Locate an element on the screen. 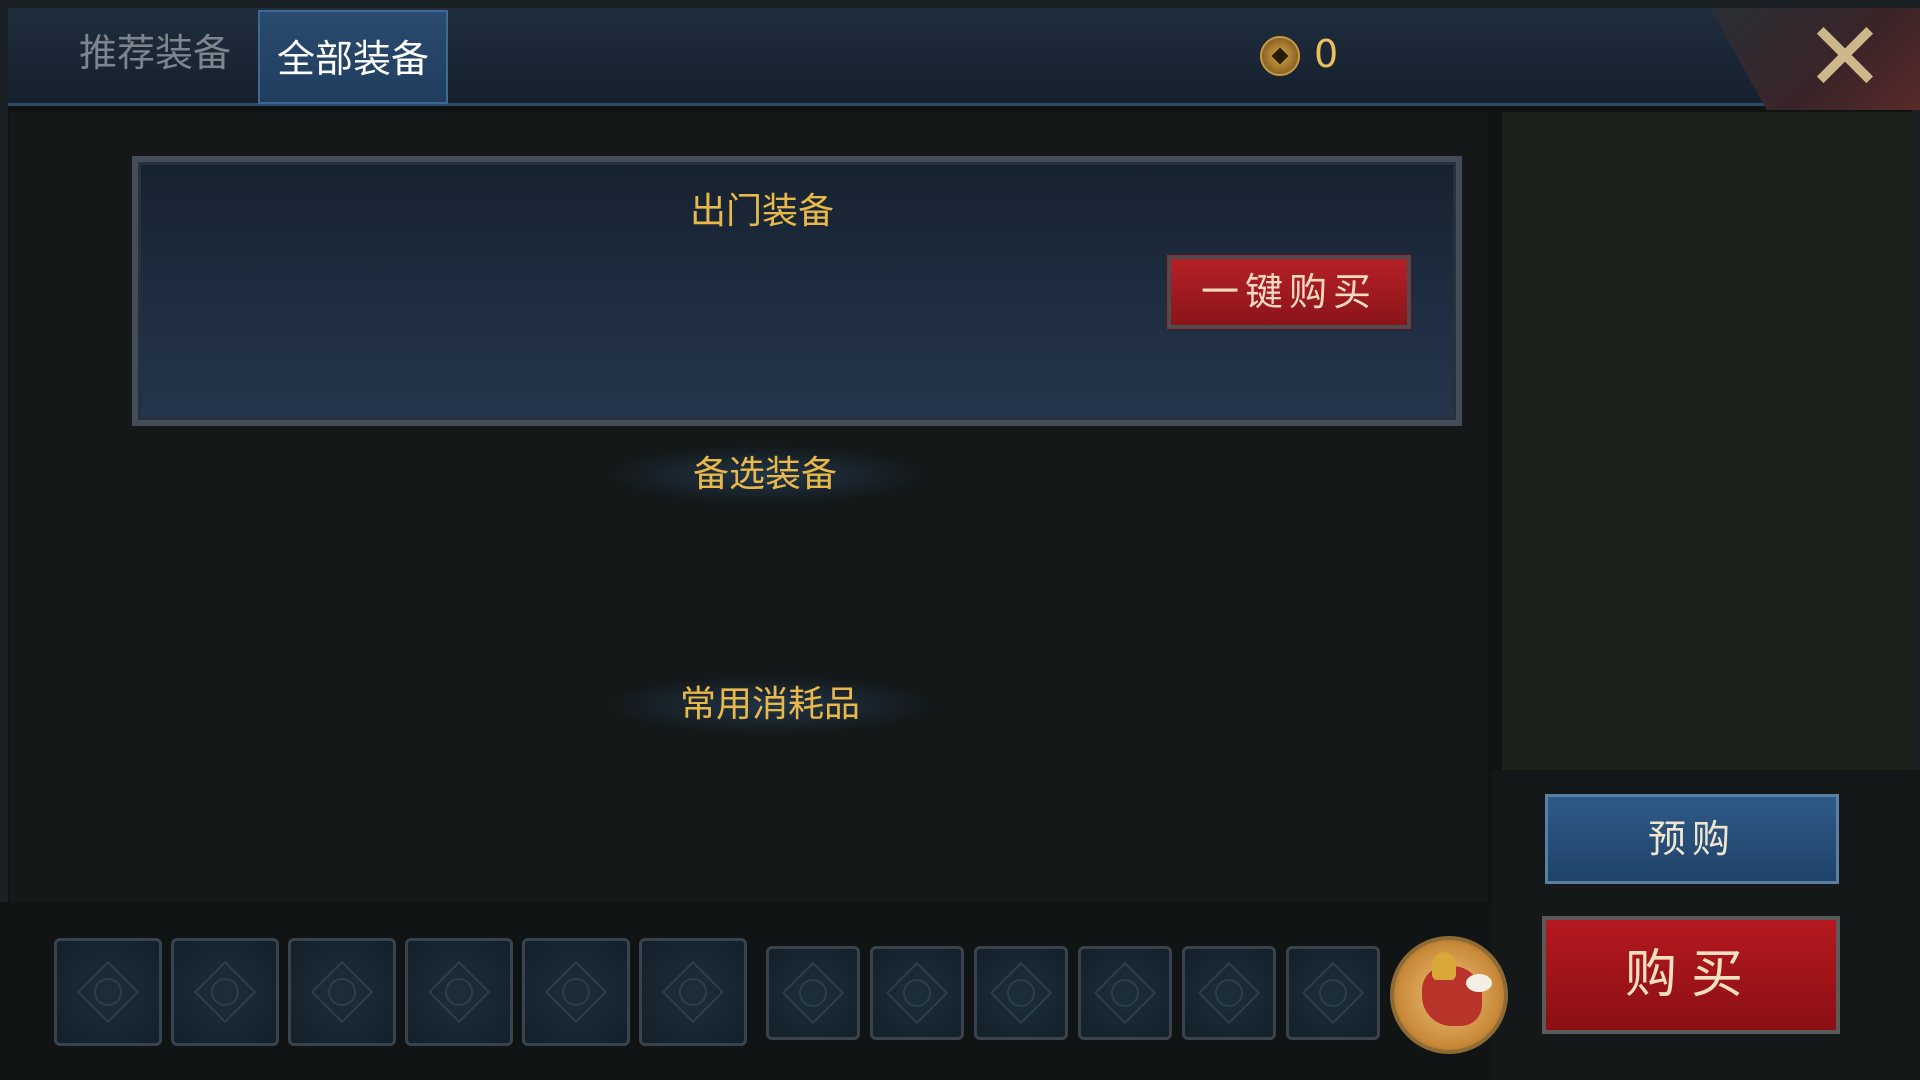  close-icon: ✕ is located at coordinates (1845, 57).